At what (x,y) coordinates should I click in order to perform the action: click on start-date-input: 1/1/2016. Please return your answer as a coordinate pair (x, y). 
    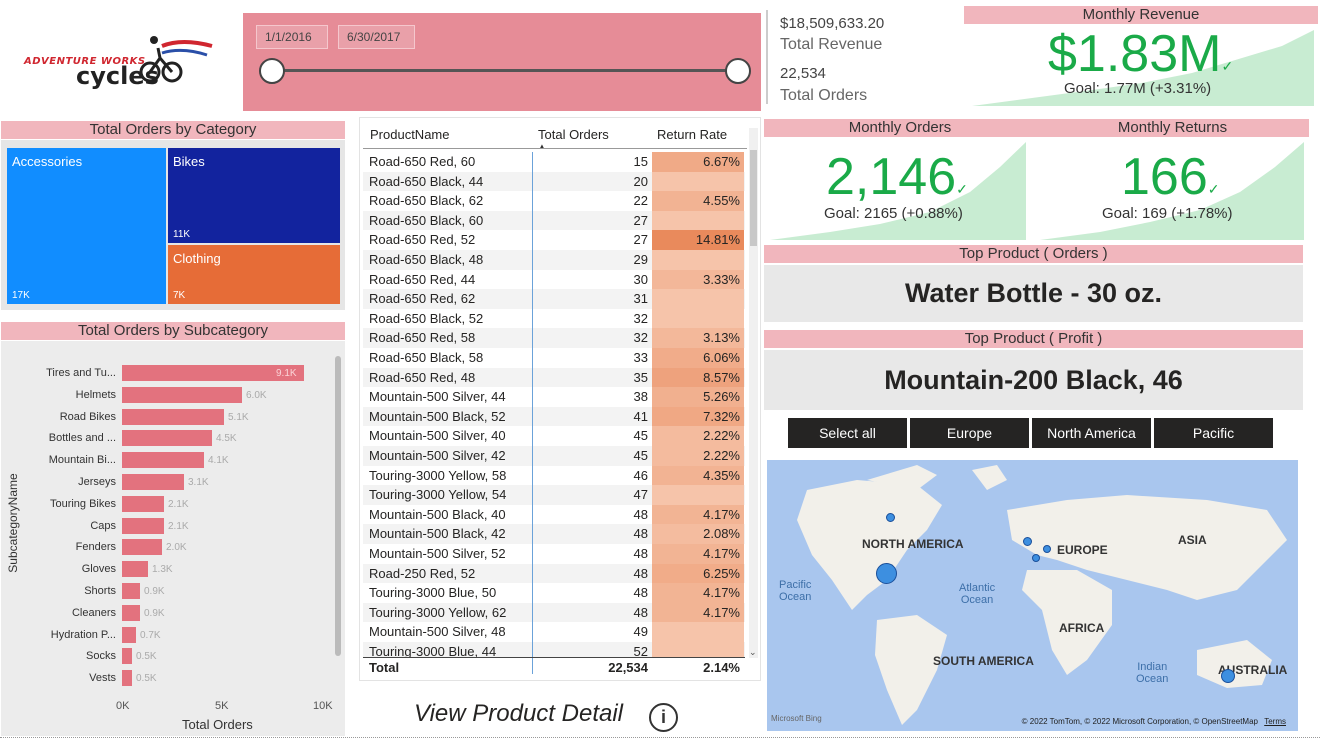
    Looking at the image, I should click on (292, 37).